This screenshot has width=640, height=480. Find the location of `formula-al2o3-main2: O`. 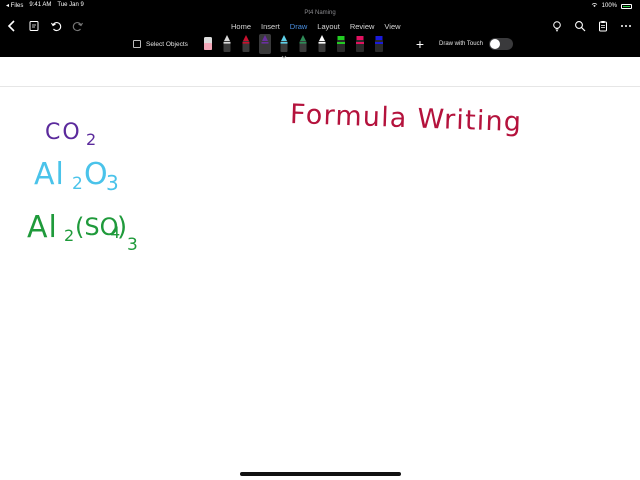

formula-al2o3-main2: O is located at coordinates (96, 174).